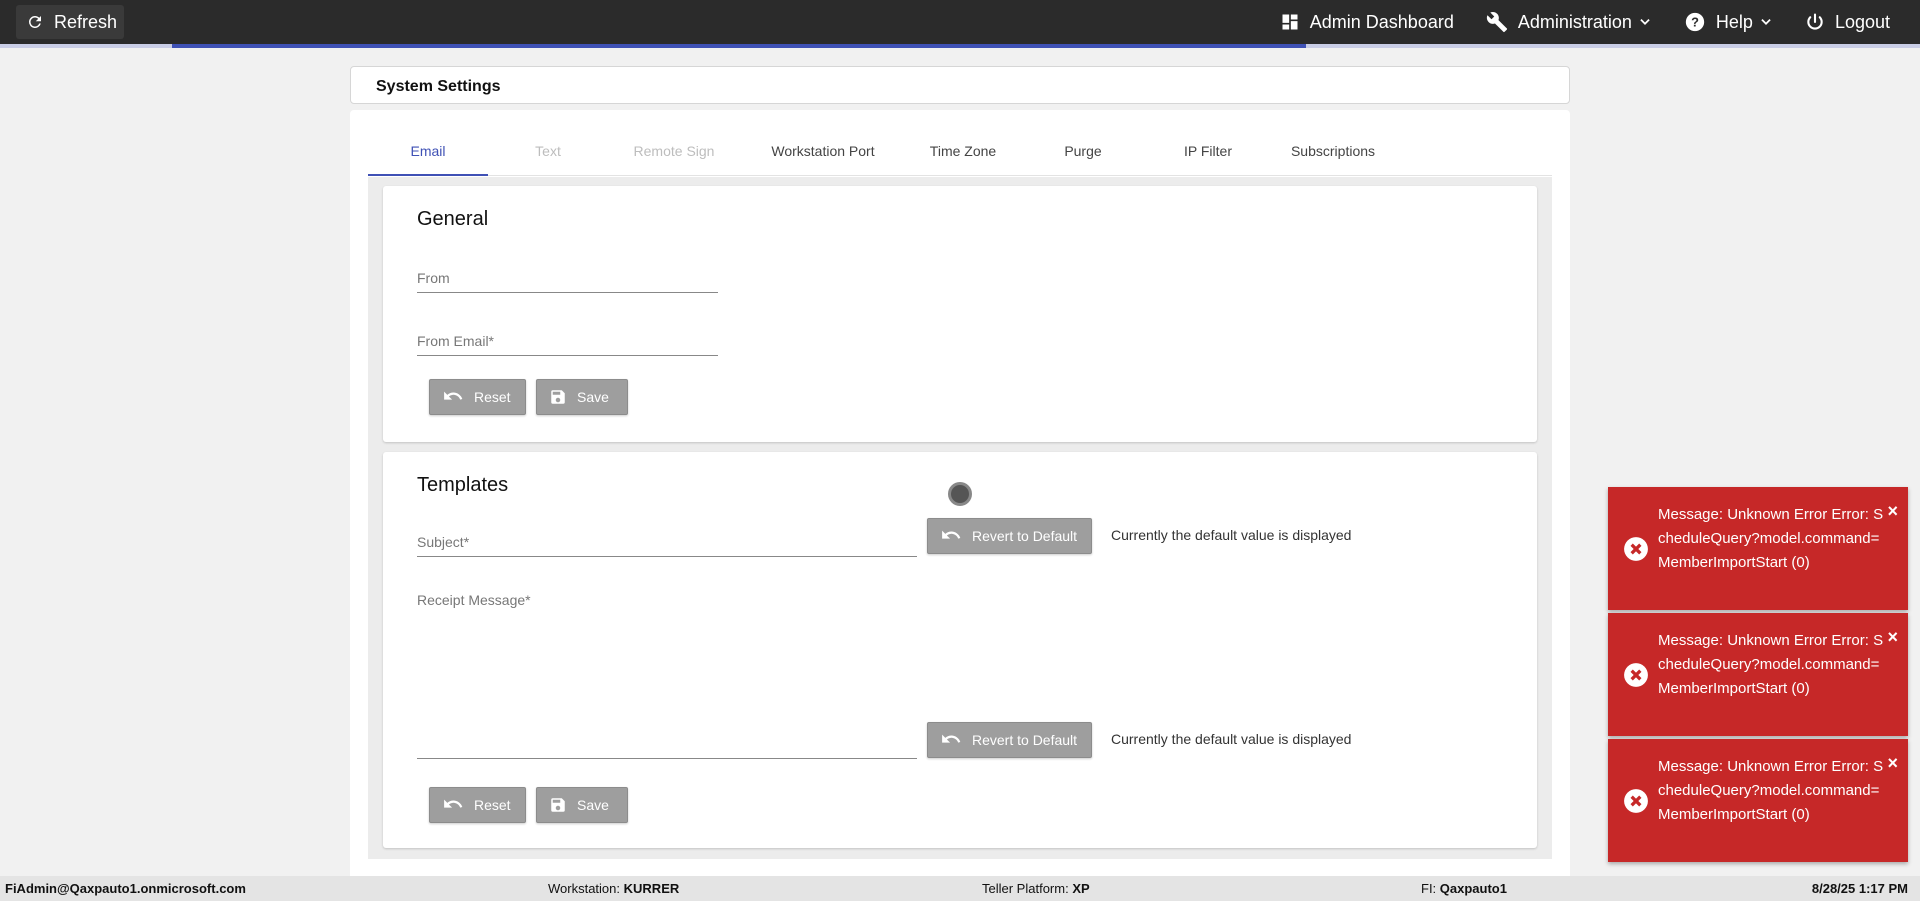  What do you see at coordinates (34, 21) in the screenshot?
I see `refresh-icon` at bounding box center [34, 21].